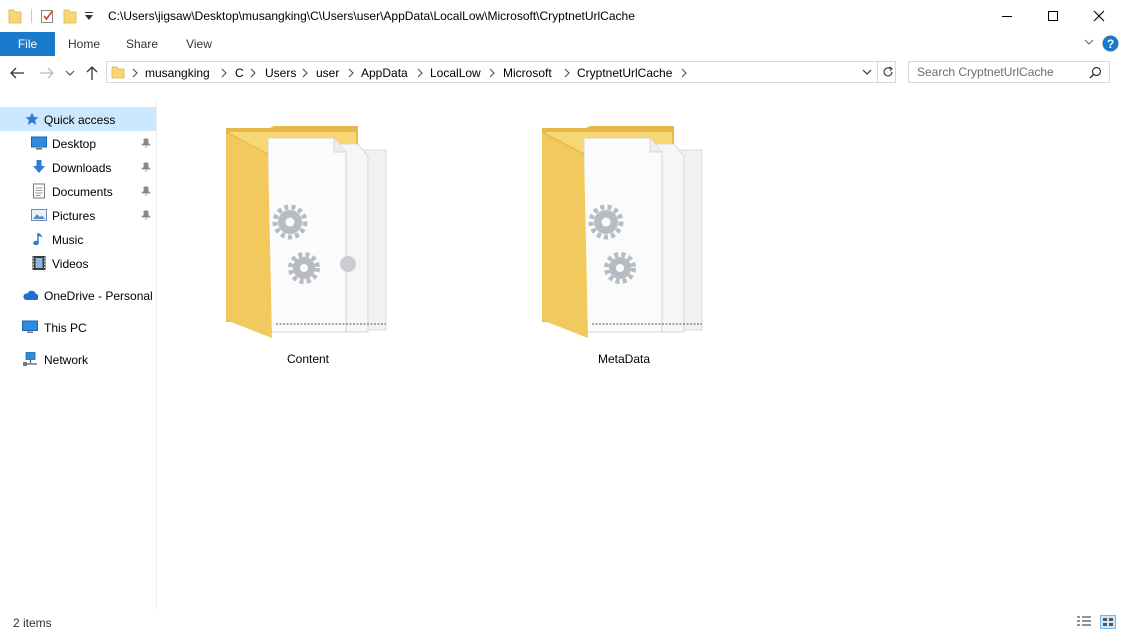 This screenshot has width=1124, height=634. What do you see at coordinates (239, 73) in the screenshot?
I see `breadcrumb-c: C` at bounding box center [239, 73].